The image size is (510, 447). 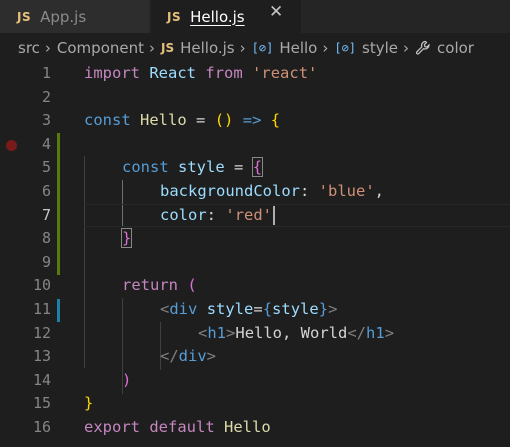 What do you see at coordinates (89, 403) in the screenshot?
I see `code-line-15: }` at bounding box center [89, 403].